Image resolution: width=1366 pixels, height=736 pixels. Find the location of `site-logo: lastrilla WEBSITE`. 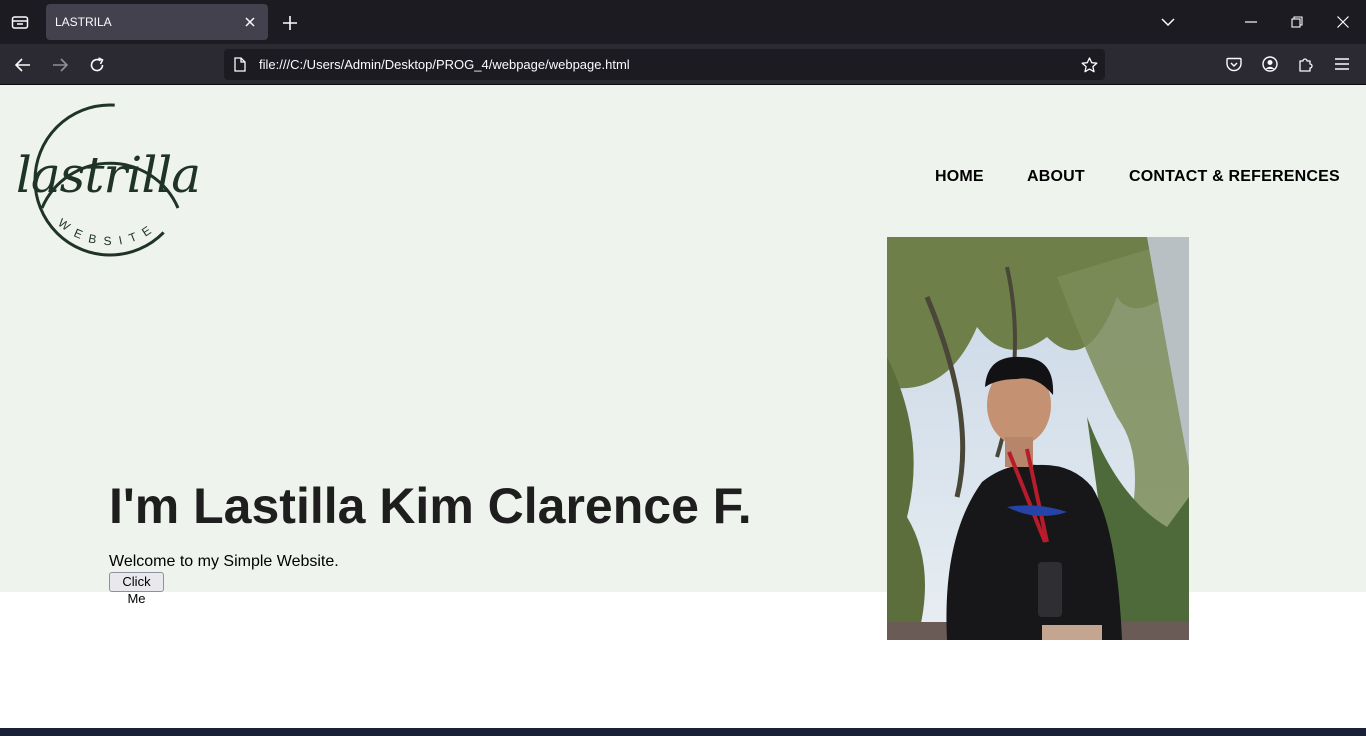

site-logo: lastrilla WEBSITE is located at coordinates (110, 182).